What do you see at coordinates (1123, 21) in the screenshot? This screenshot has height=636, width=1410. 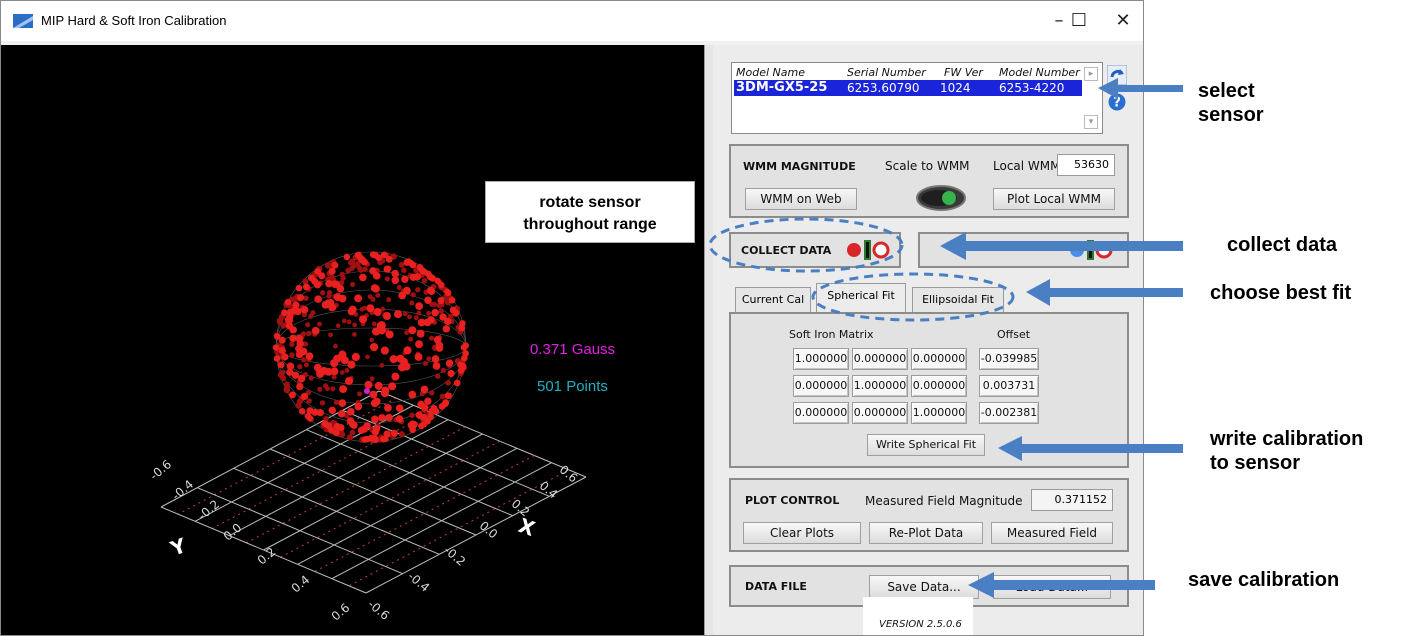 I see `close-button: ✕` at bounding box center [1123, 21].